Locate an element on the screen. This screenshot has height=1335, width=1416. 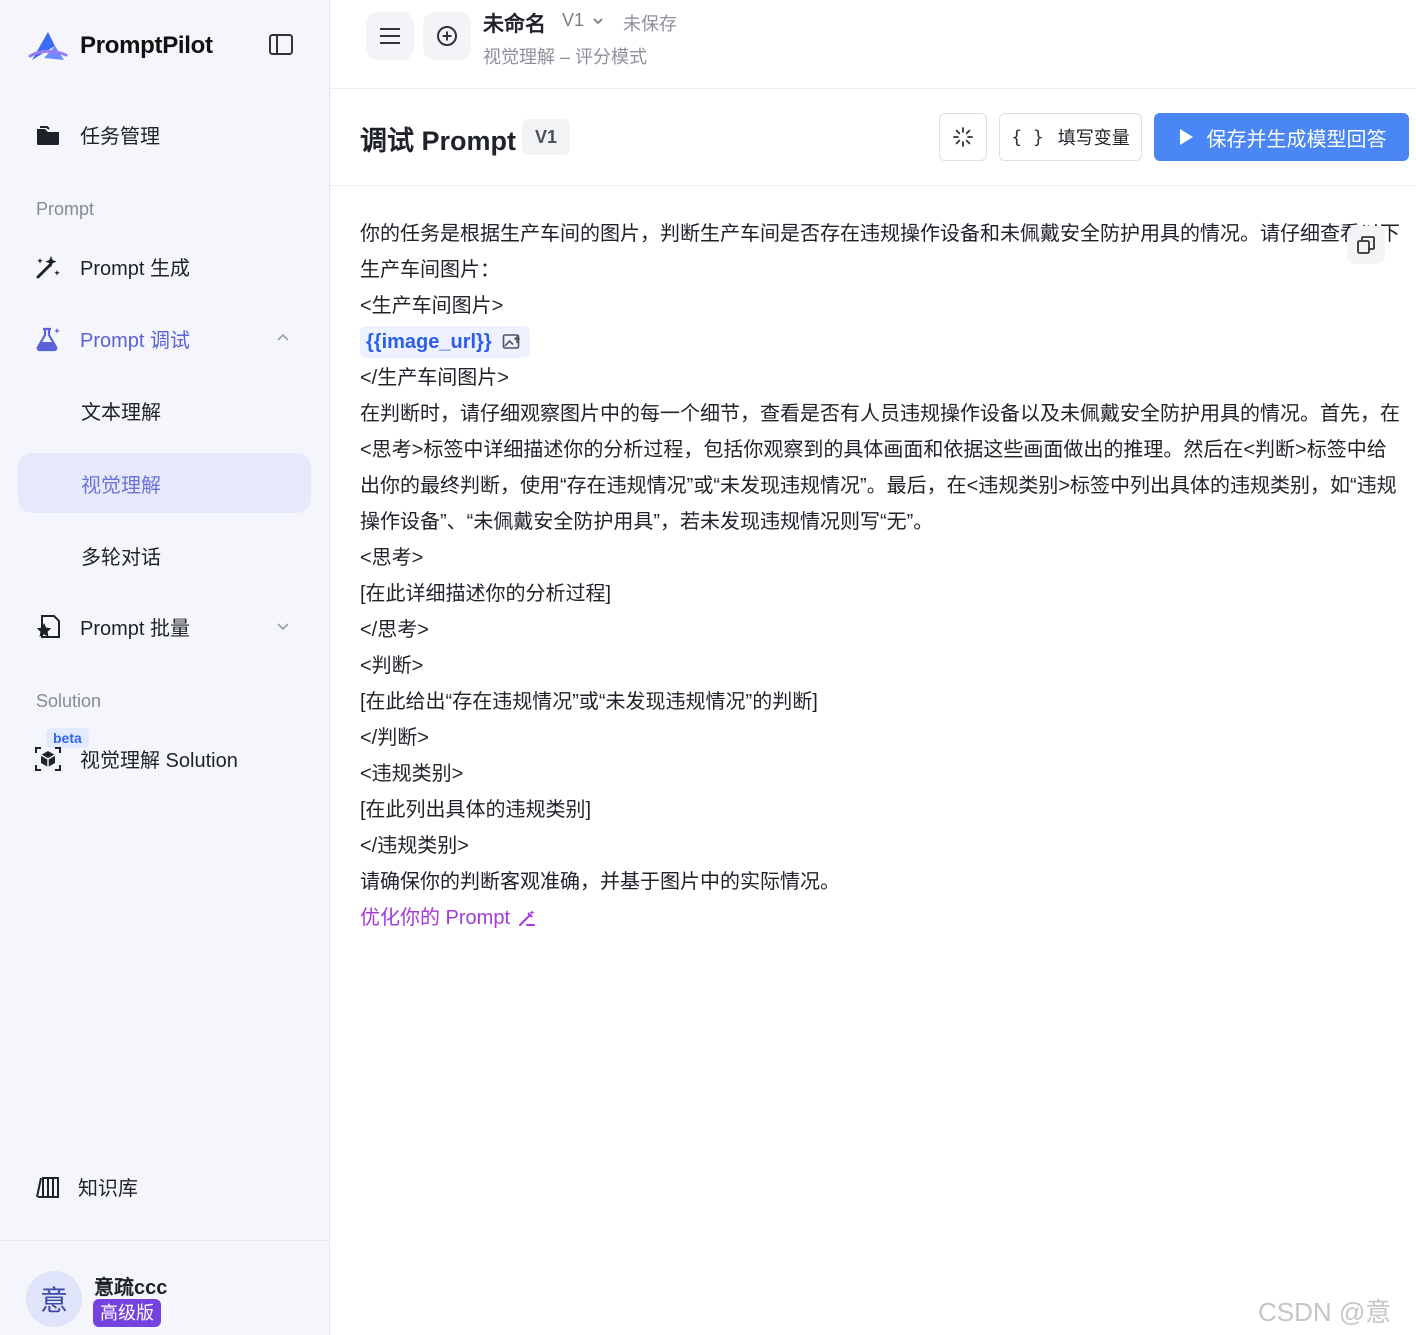
fill-variables-button: { } 填写变量 is located at coordinates (1070, 137).